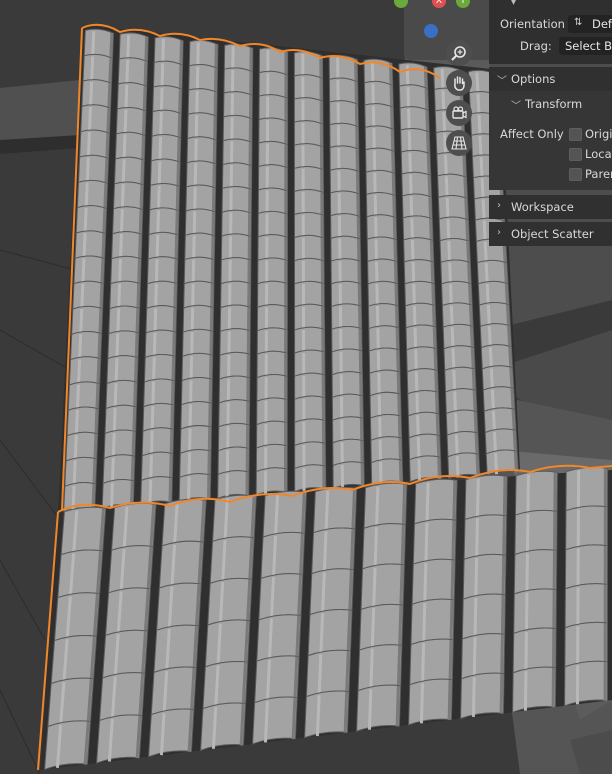 The width and height of the screenshot is (612, 774). I want to click on orientation-dropdown: ⇅ Def, so click(590, 24).